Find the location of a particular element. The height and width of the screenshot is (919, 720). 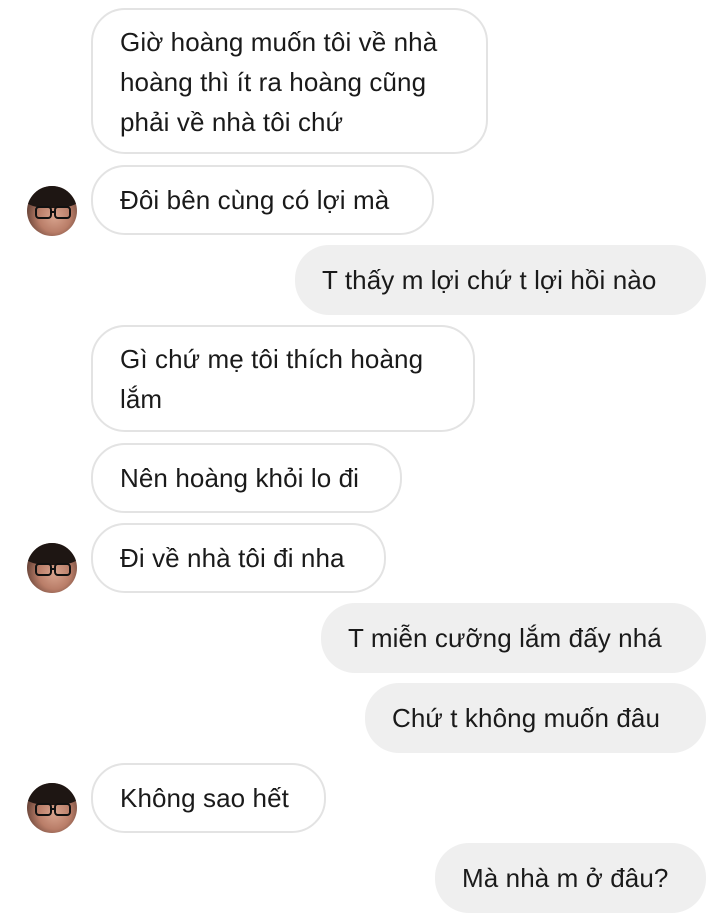

message-text: Đi về nhà tôi đi nha is located at coordinates (232, 558).